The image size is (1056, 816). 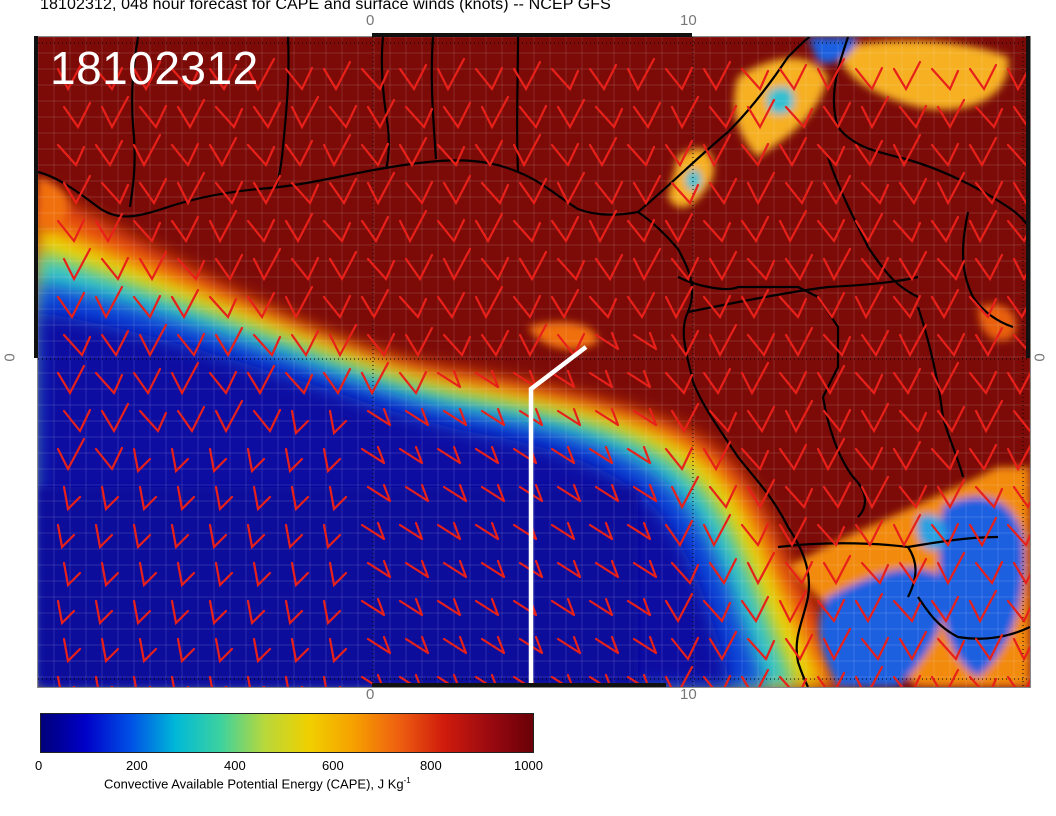 What do you see at coordinates (333, 765) in the screenshot?
I see `colorbar-tick-600: 600` at bounding box center [333, 765].